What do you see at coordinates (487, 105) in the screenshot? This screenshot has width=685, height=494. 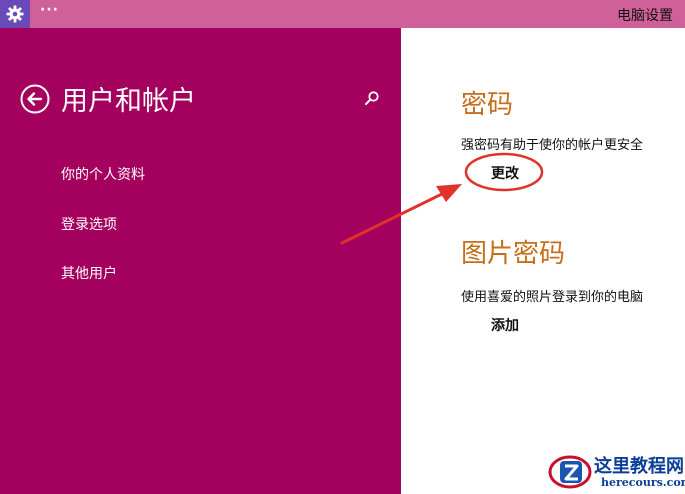 I see `password-section-title: 密码` at bounding box center [487, 105].